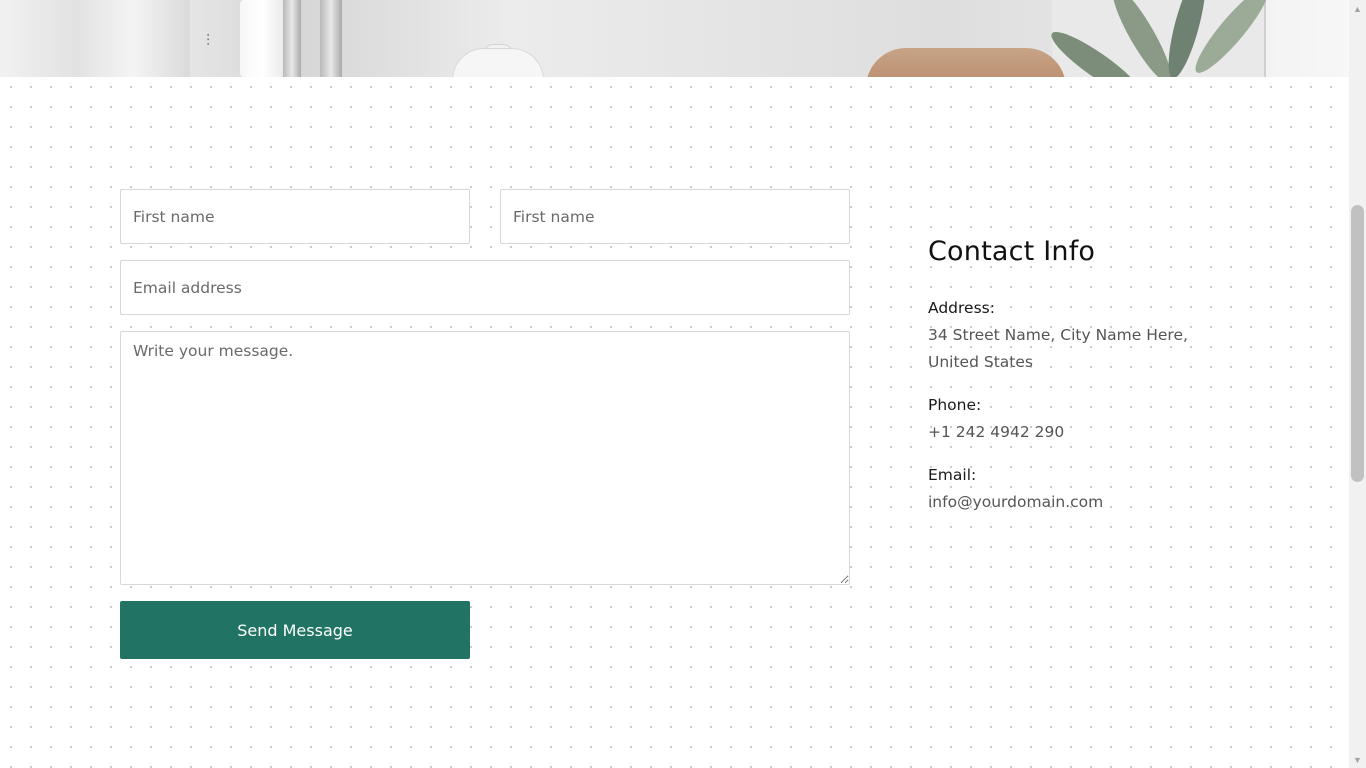 This screenshot has height=768, width=1366. I want to click on address-line-1: 34 Street Name, City Name Here,, so click(1058, 335).